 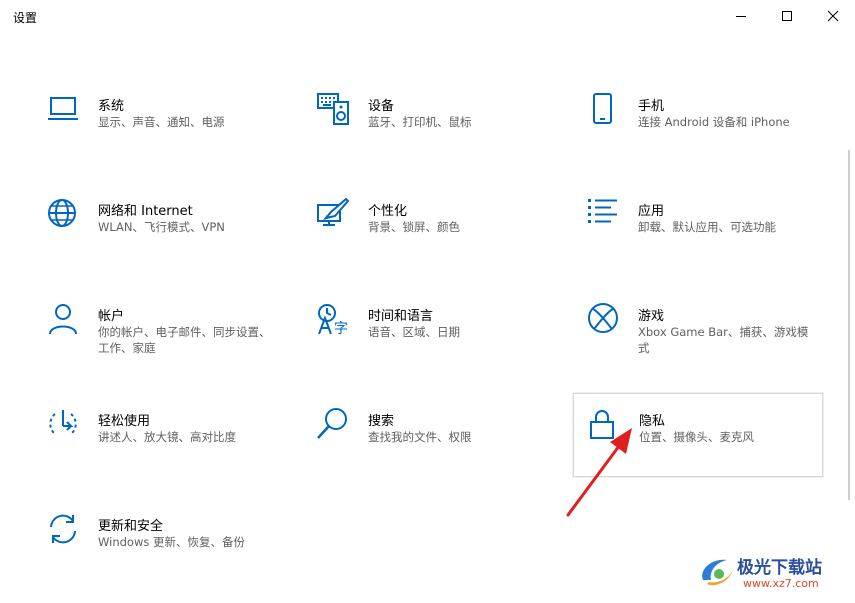 What do you see at coordinates (723, 340) in the screenshot?
I see `tile-gaming-desc: Xbox Game Bar、捕获、游戏模式` at bounding box center [723, 340].